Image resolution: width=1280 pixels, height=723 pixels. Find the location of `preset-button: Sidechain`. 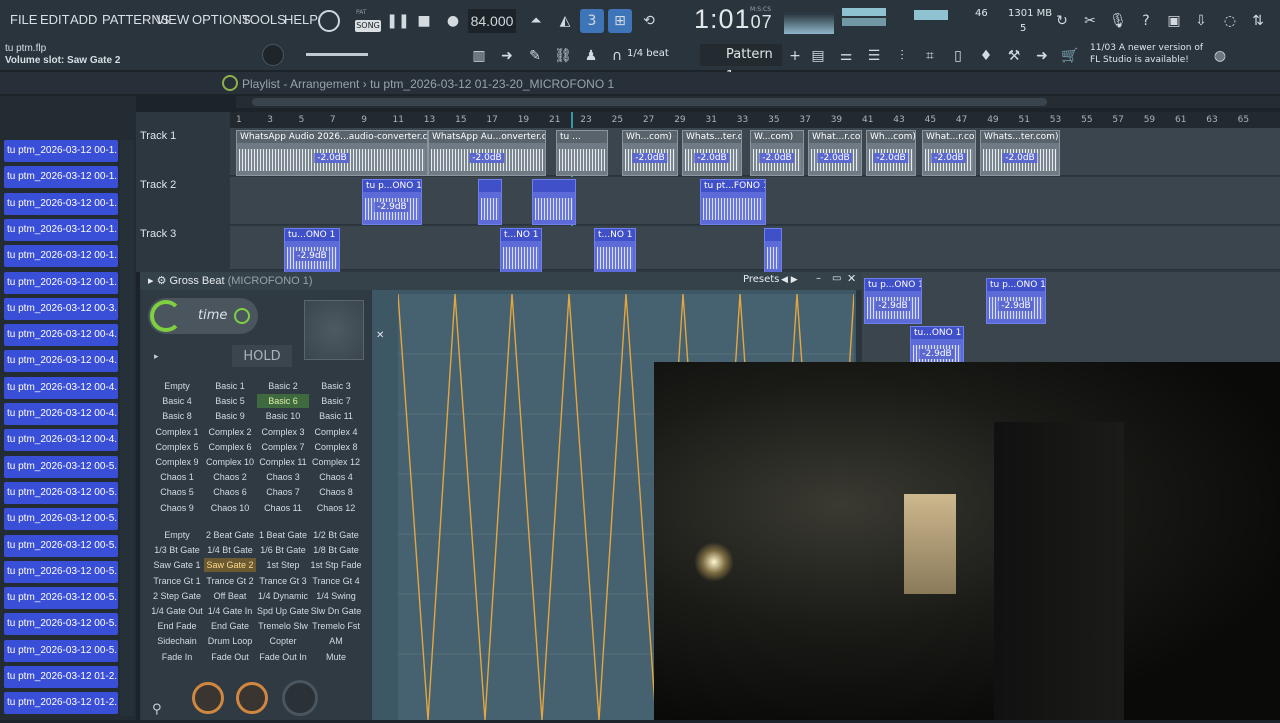

preset-button: Sidechain is located at coordinates (177, 641).